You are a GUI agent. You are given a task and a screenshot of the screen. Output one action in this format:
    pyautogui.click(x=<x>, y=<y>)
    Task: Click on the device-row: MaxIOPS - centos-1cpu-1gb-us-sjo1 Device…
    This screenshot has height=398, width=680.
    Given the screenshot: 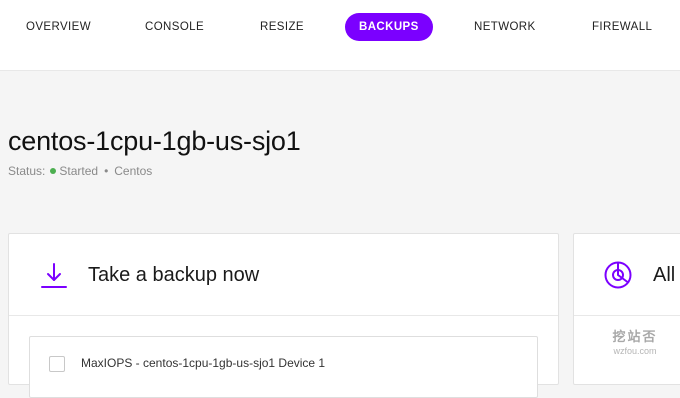 What is the action you would take?
    pyautogui.click(x=283, y=367)
    